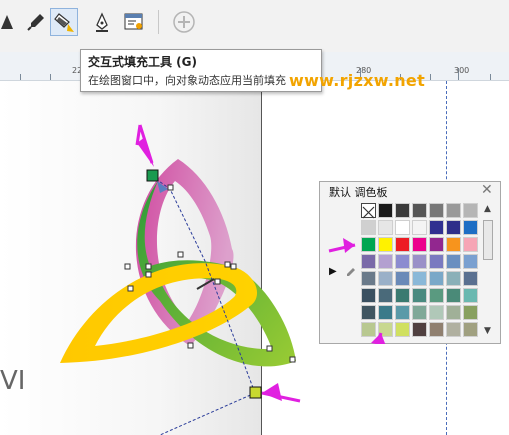 Image resolution: width=509 pixels, height=435 pixels. Describe the element at coordinates (184, 22) in the screenshot. I see `add-tool-button` at that location.